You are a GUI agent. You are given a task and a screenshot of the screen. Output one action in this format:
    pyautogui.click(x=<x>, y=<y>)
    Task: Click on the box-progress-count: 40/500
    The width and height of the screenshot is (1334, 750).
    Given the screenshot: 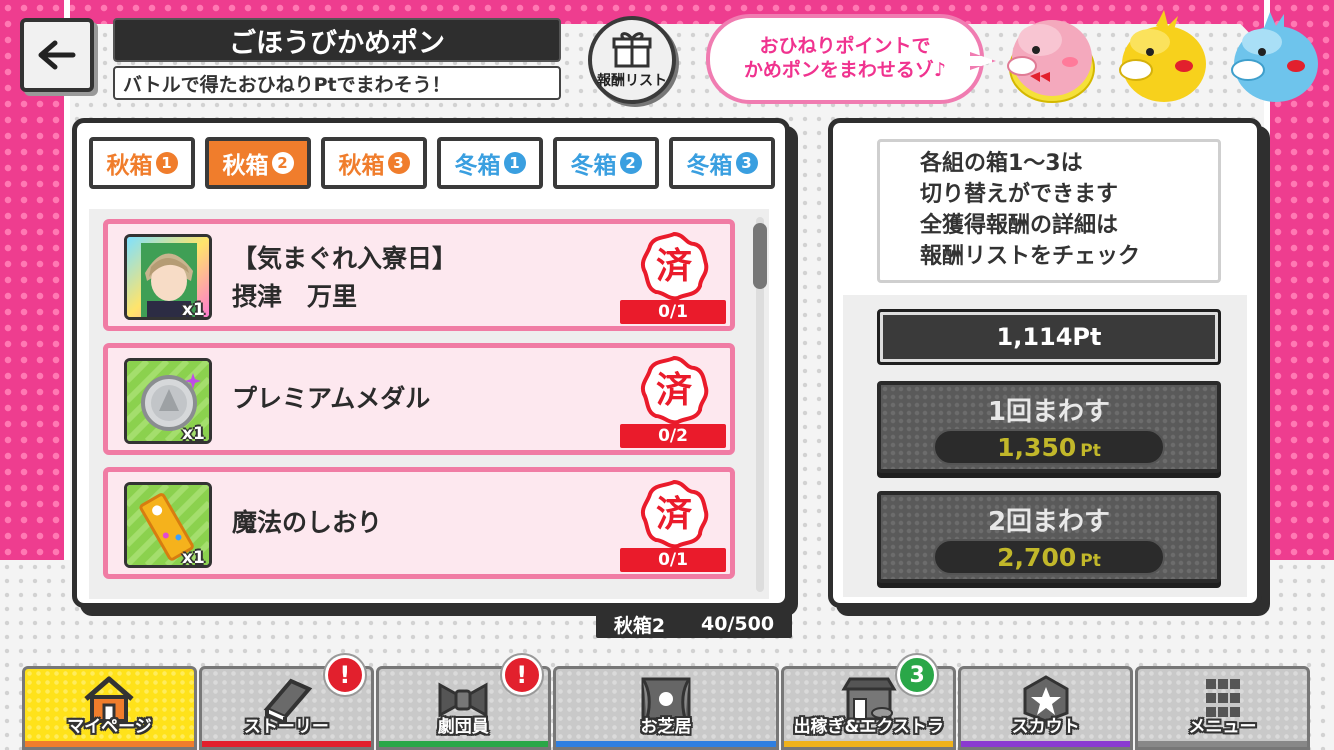 What is the action you would take?
    pyautogui.click(x=738, y=624)
    